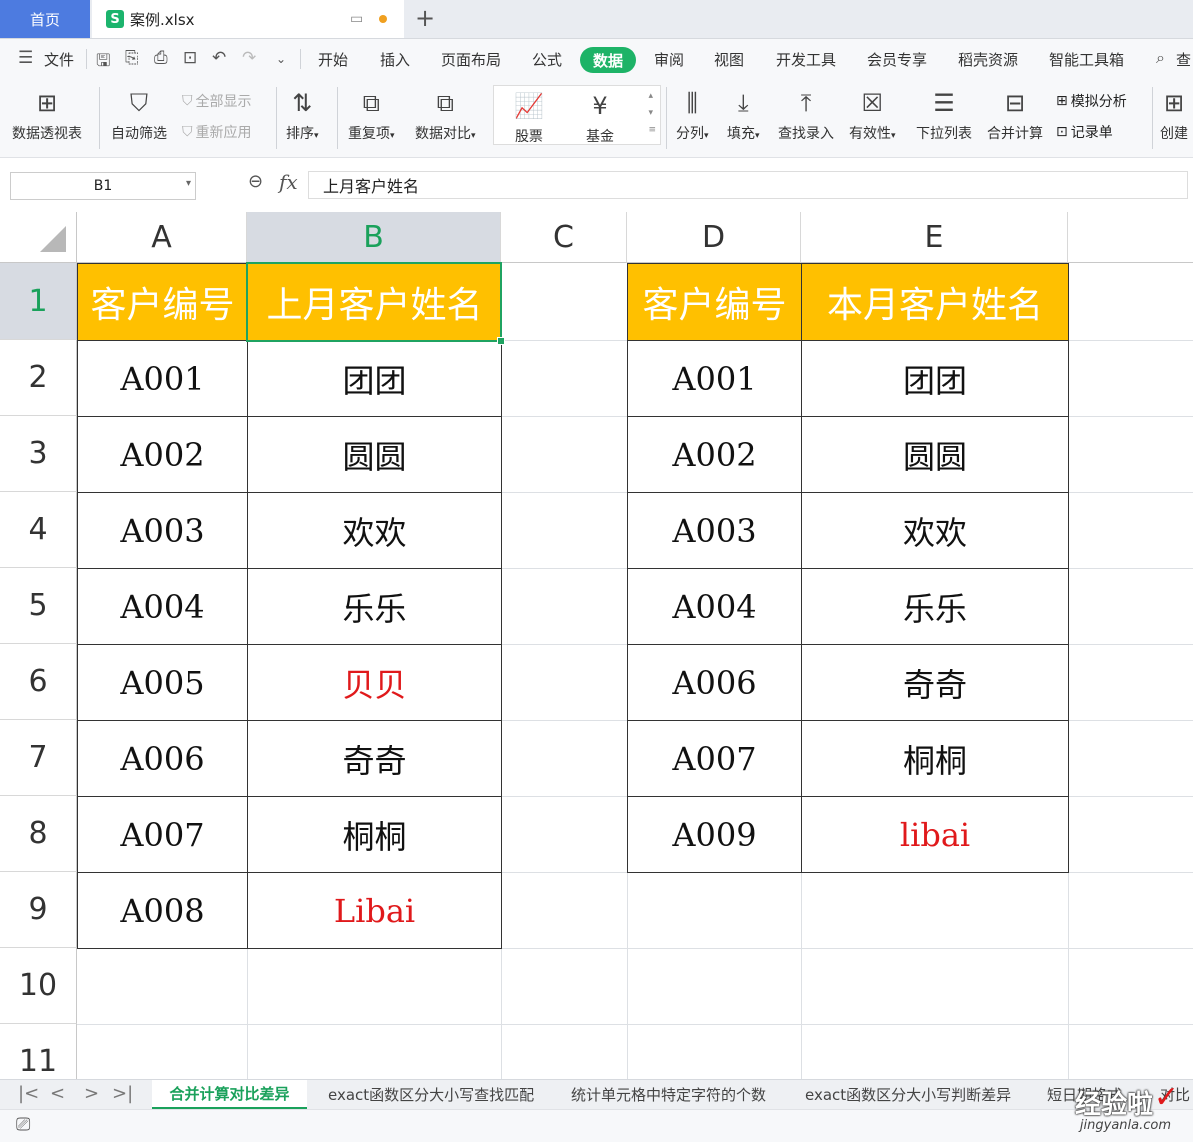 The image size is (1193, 1142). Describe the element at coordinates (714, 682) in the screenshot. I see `cell-d6: A006` at that location.